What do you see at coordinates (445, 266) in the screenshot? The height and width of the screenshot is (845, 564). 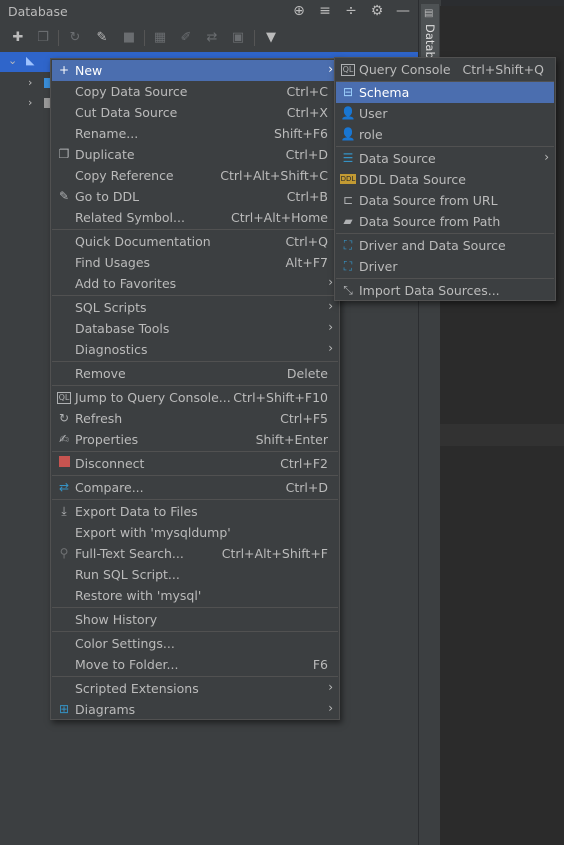 I see `submenu-item-driver: ⛶ Driver` at bounding box center [445, 266].